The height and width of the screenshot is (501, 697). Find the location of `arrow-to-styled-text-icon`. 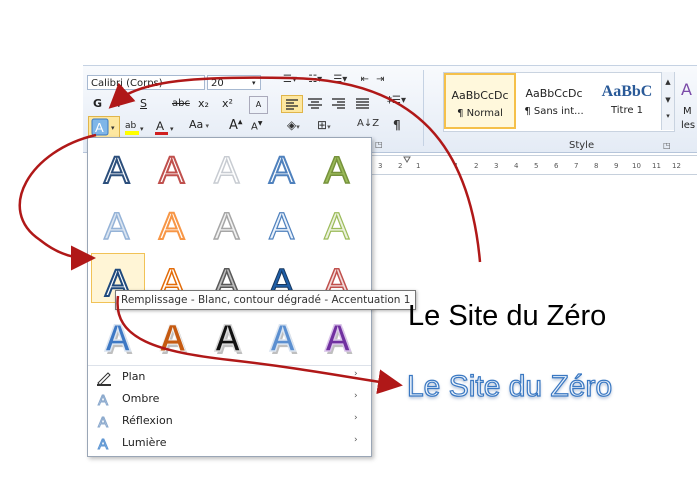

arrow-to-styled-text-icon is located at coordinates (259, 345).